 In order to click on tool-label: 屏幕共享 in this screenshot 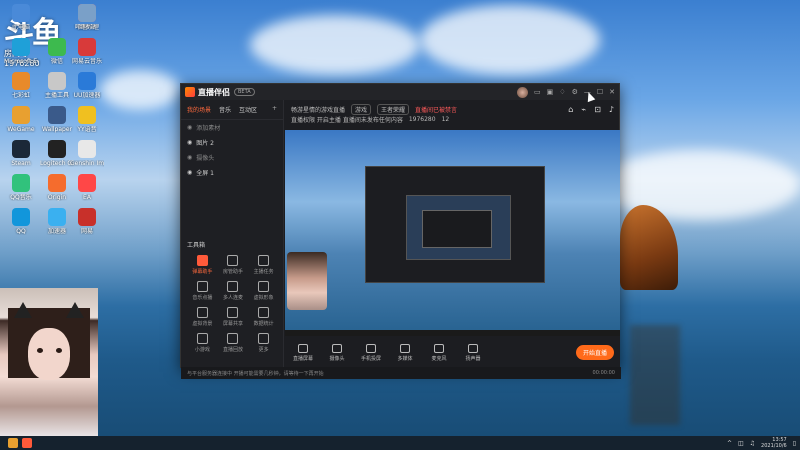, I will do `click(232, 324)`.